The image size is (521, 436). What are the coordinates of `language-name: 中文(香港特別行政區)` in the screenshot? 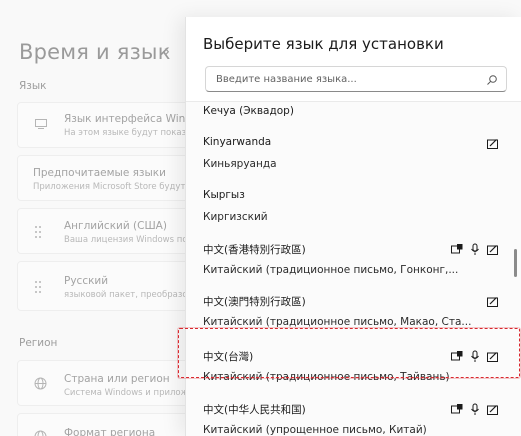 It's located at (254, 250).